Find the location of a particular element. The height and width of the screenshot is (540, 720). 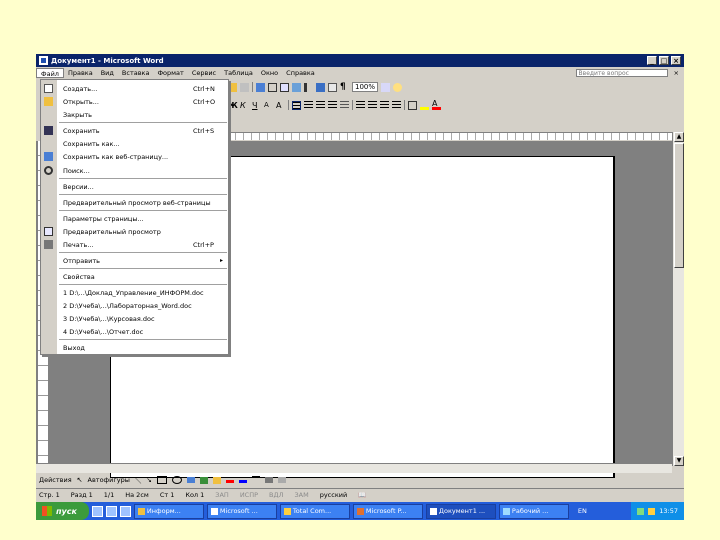

menu-item-recent-1: 1 D:\...\Доклад_Управление_ИНФОРМ.doc is located at coordinates (135, 292).